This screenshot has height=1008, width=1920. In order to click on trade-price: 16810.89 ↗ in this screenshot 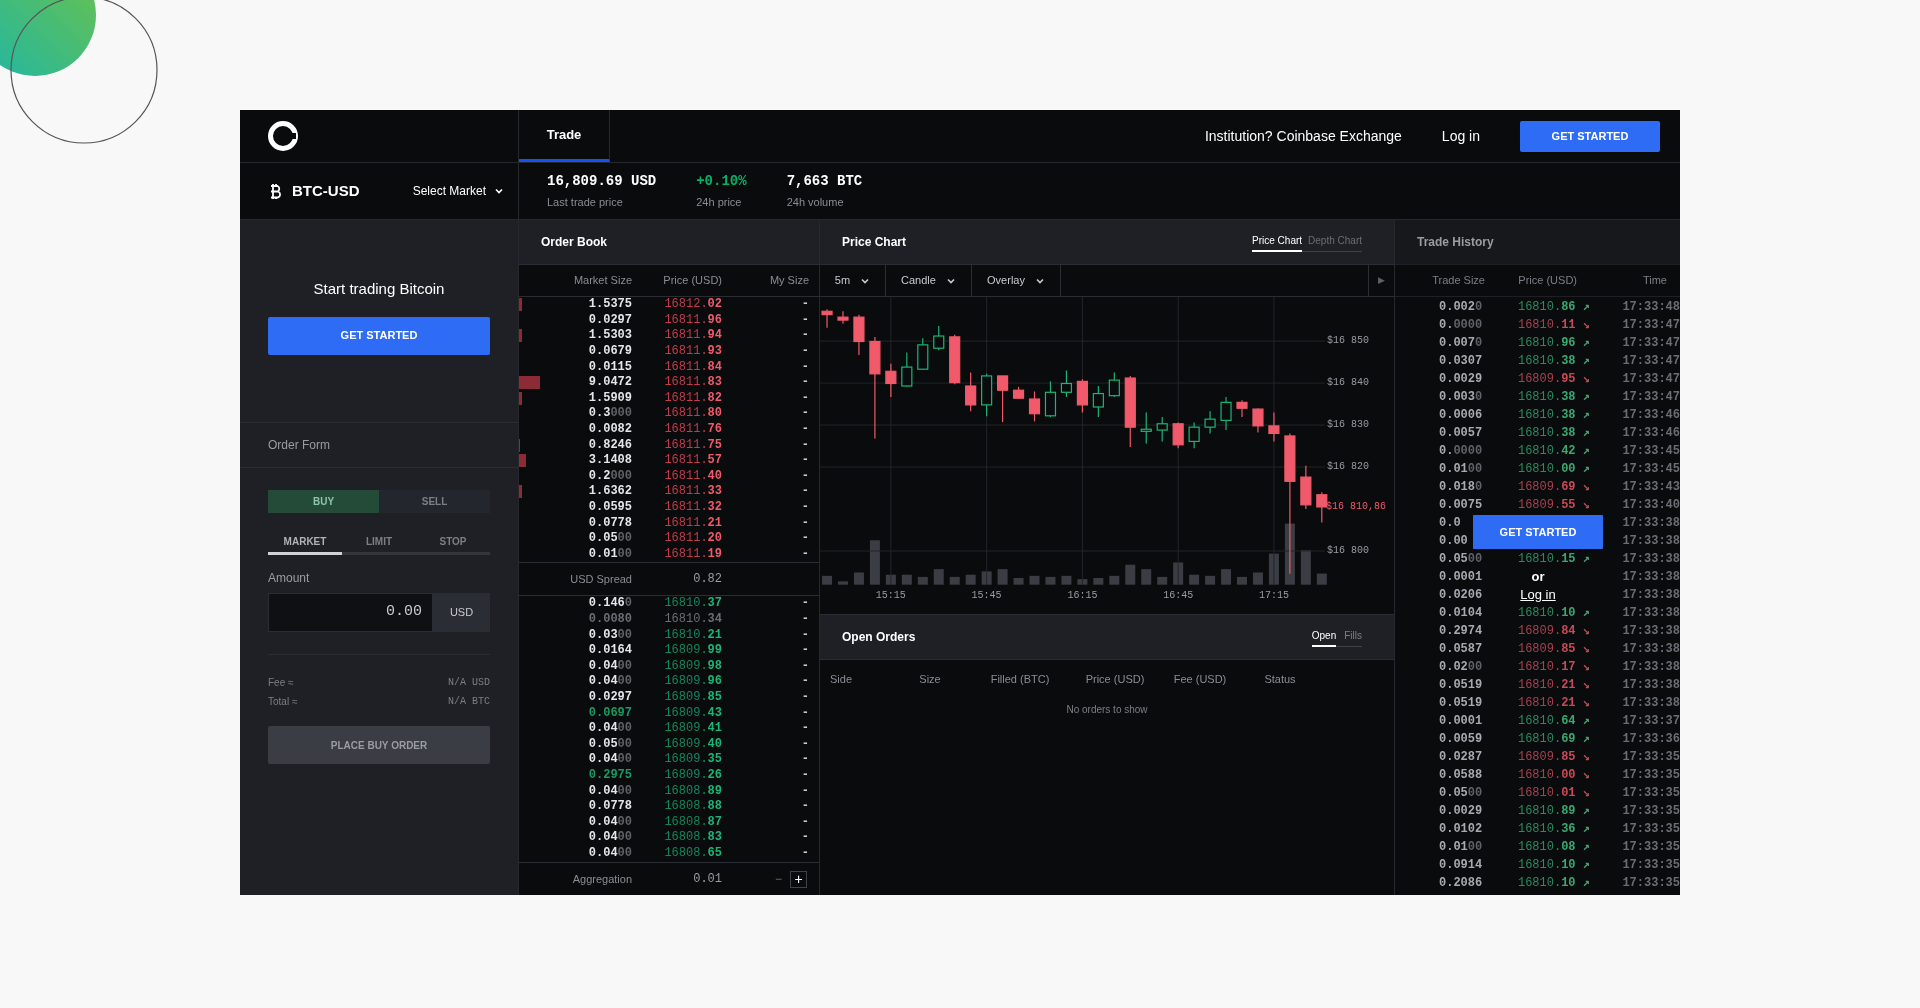, I will do `click(1553, 811)`.